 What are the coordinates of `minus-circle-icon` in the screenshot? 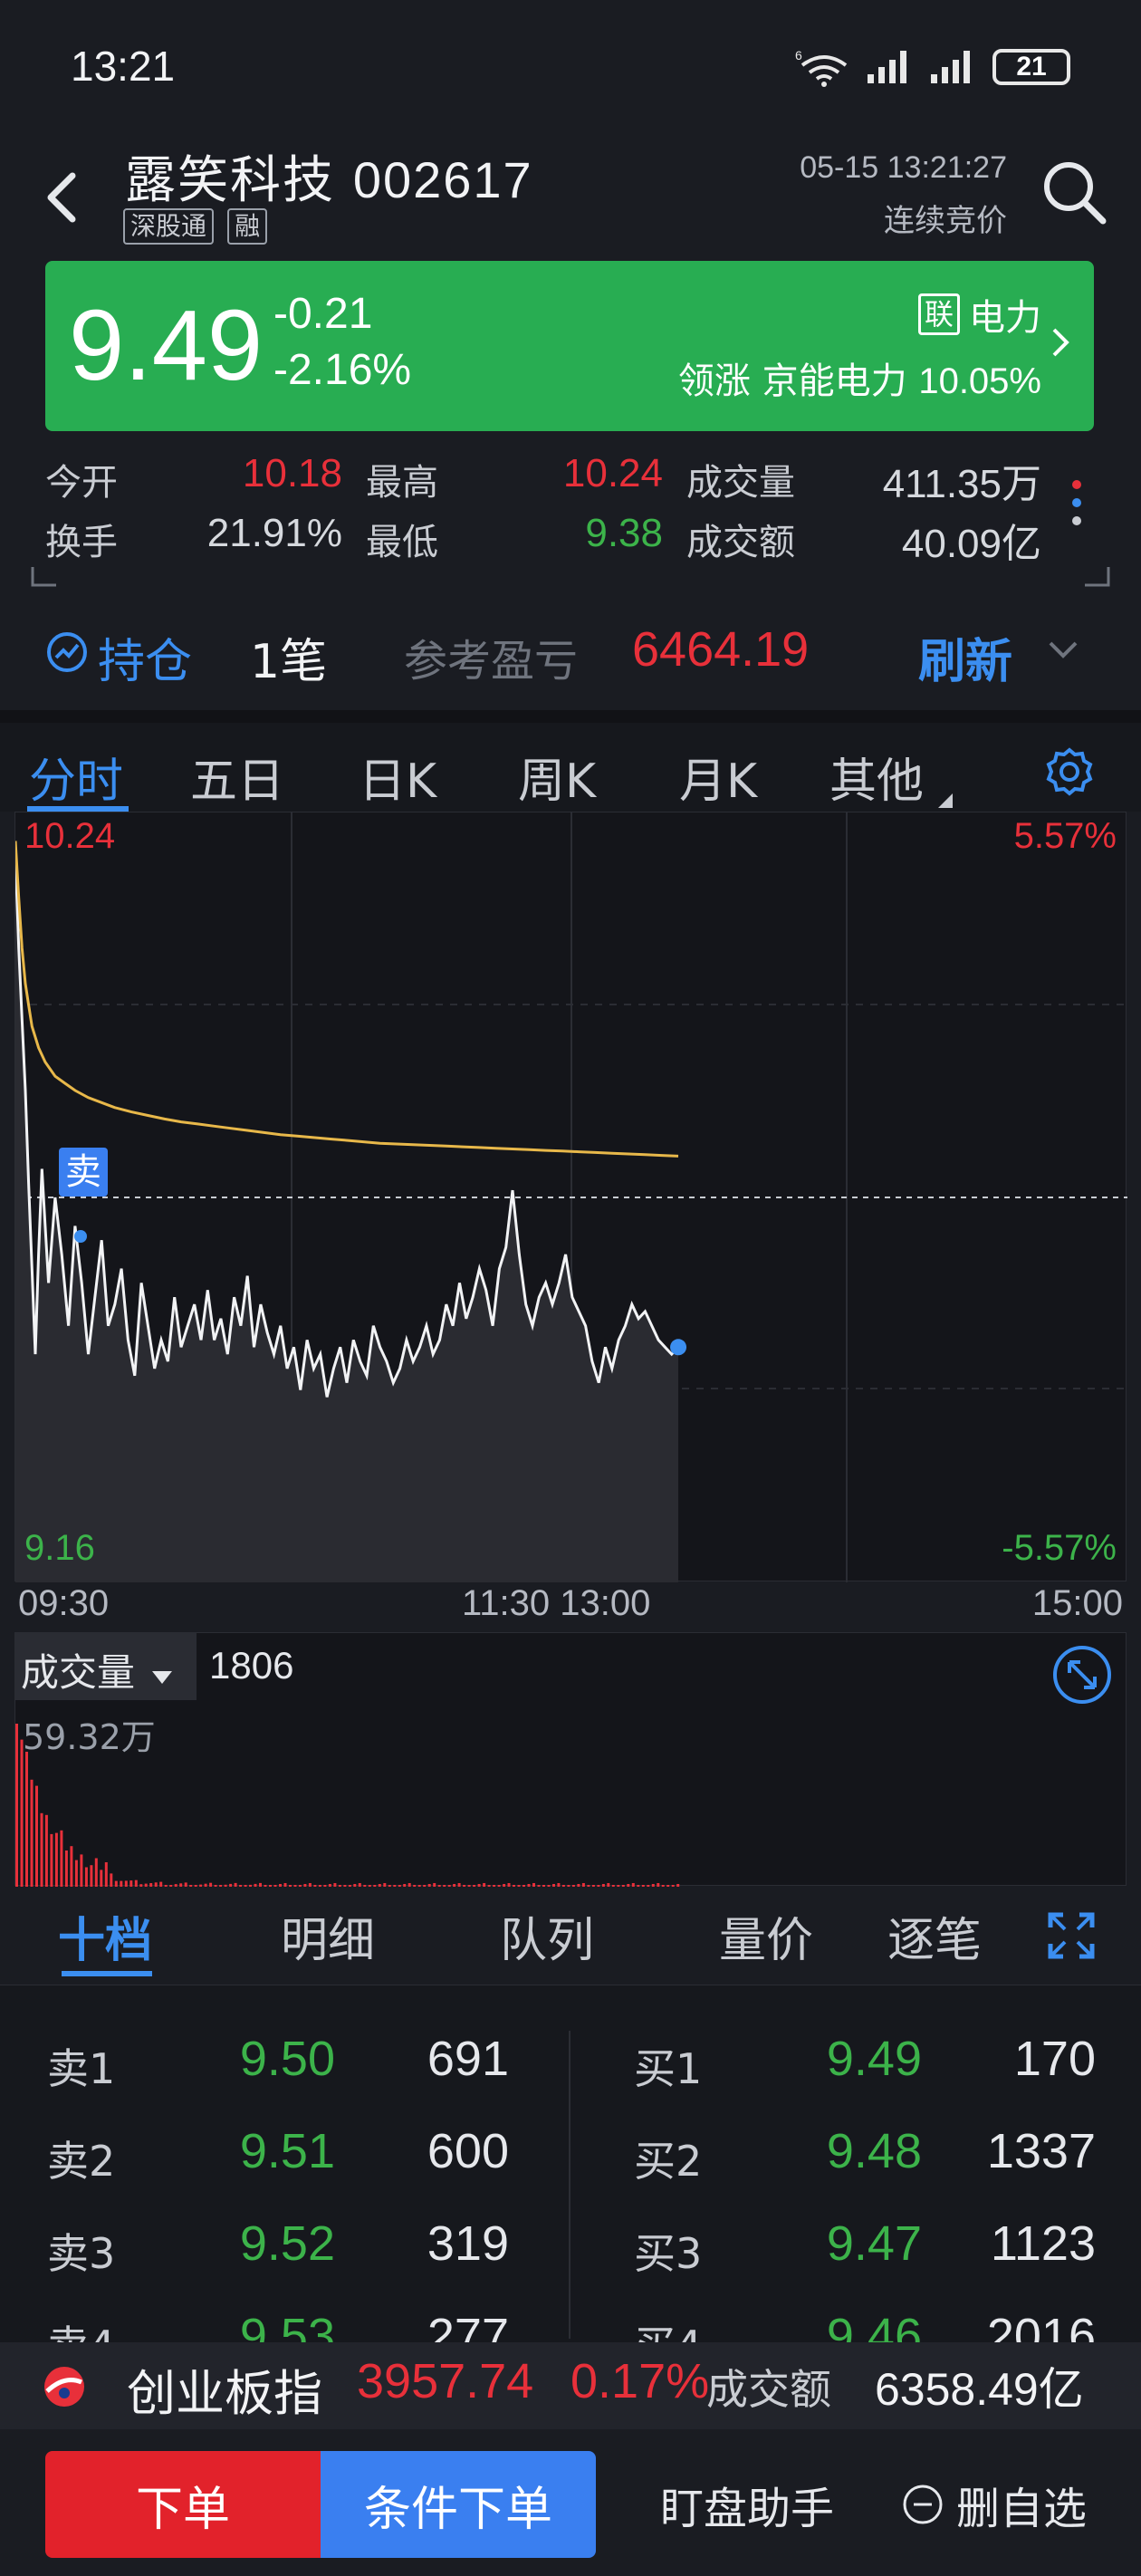 It's located at (923, 2504).